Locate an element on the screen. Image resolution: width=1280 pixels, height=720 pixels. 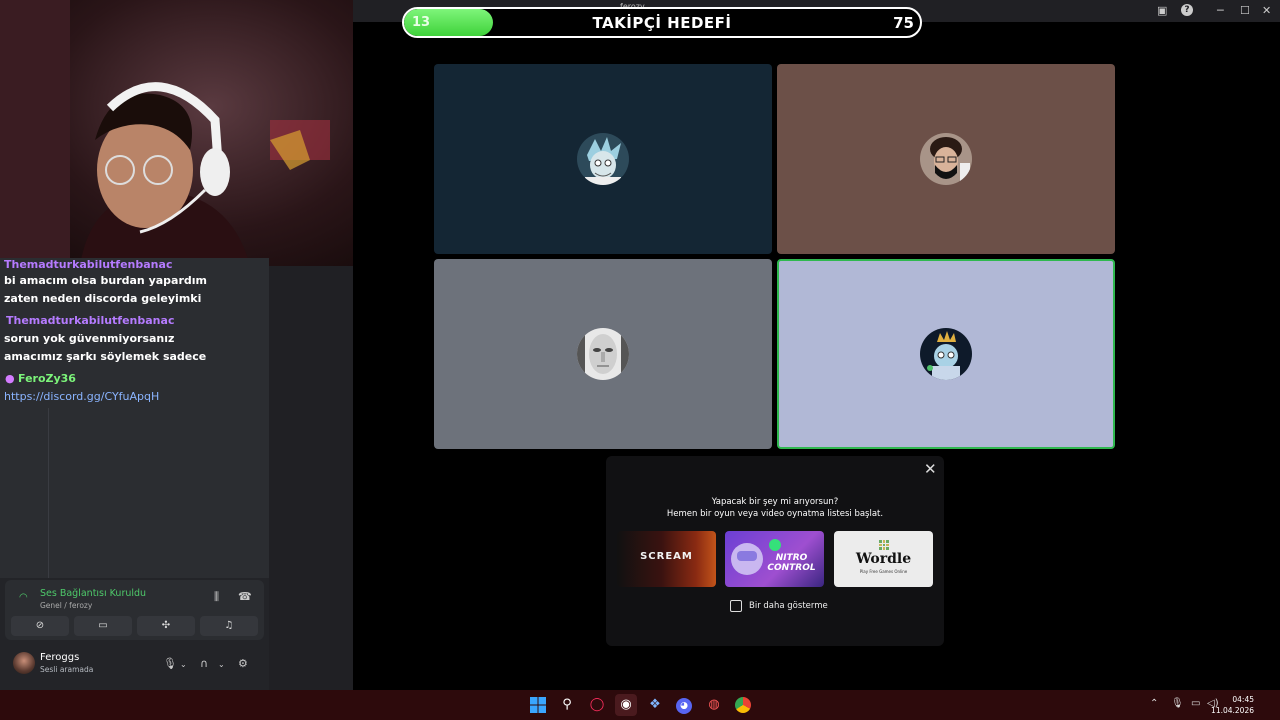
search-icon: ⚲ is located at coordinates (567, 705).